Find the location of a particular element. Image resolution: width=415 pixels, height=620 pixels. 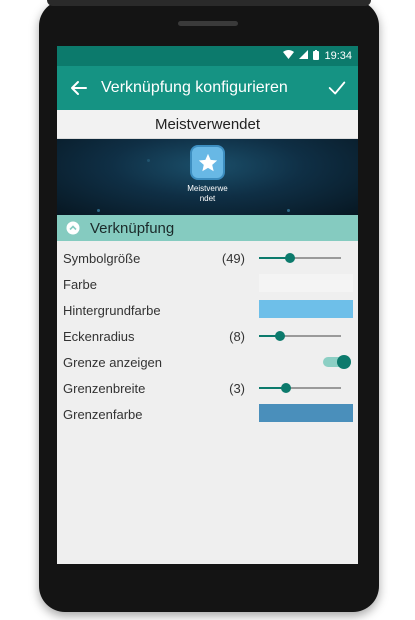

confirm-check-icon is located at coordinates (337, 88).